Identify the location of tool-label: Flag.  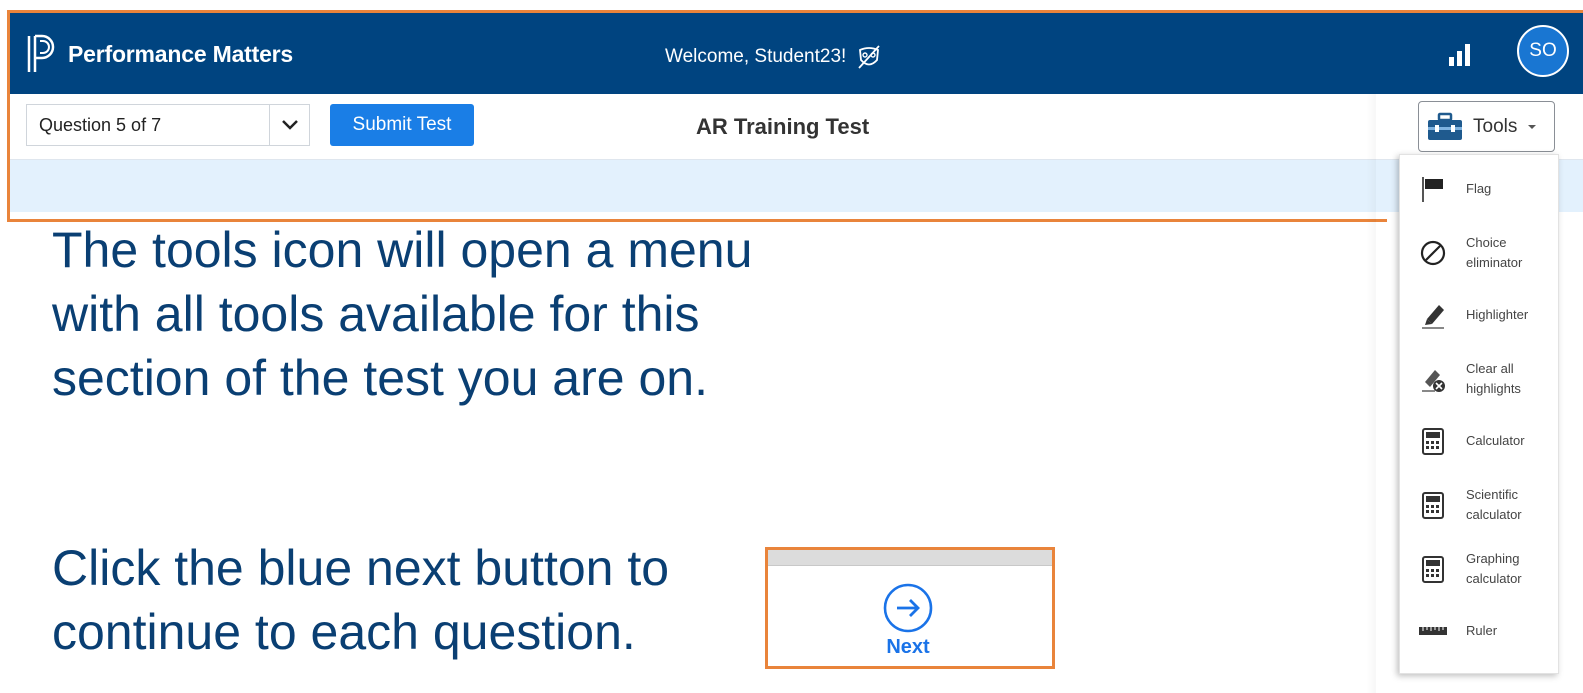
(1479, 188).